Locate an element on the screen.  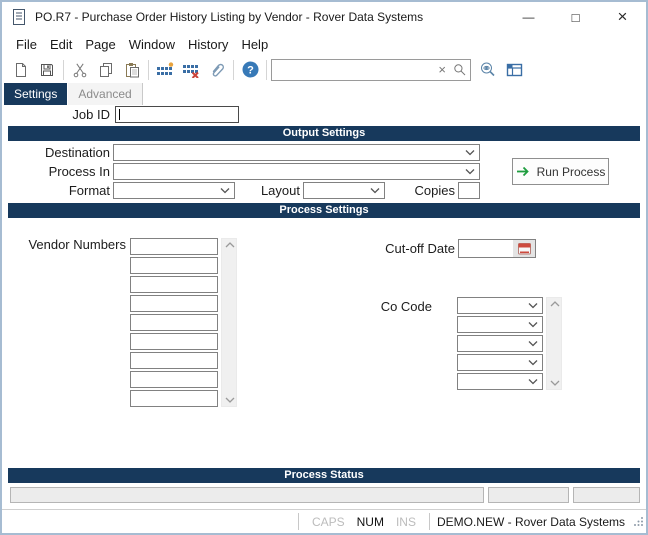
co-code-list is located at coordinates (500, 343).